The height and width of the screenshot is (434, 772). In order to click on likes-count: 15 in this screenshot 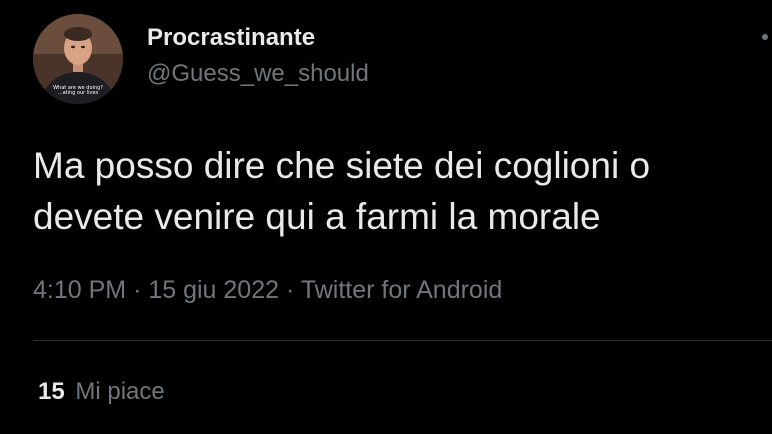, I will do `click(51, 391)`.